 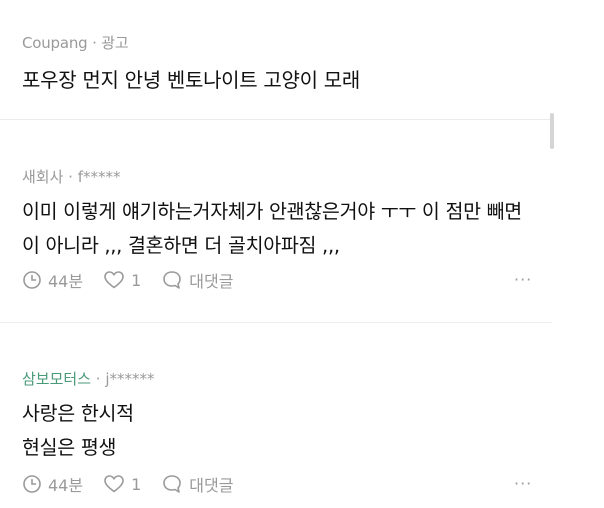 What do you see at coordinates (55, 43) in the screenshot?
I see `ad-advertiser: Coupang` at bounding box center [55, 43].